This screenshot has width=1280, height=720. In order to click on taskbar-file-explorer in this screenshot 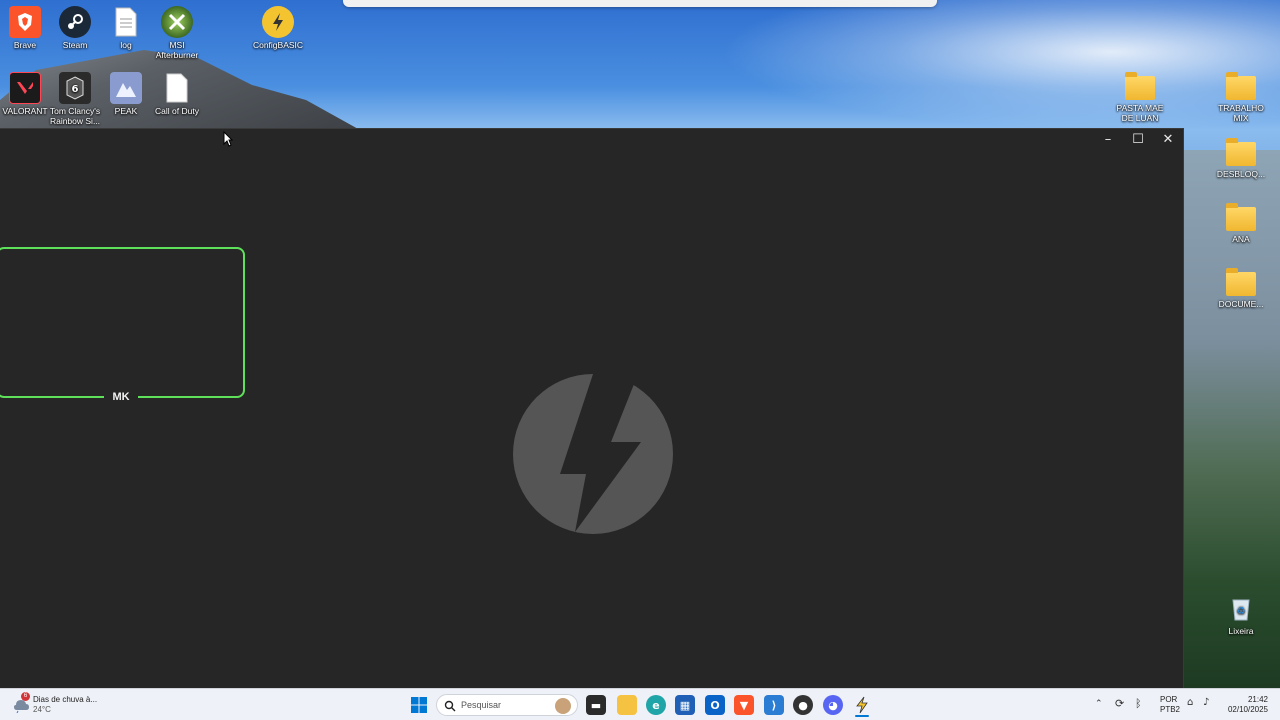, I will do `click(627, 705)`.